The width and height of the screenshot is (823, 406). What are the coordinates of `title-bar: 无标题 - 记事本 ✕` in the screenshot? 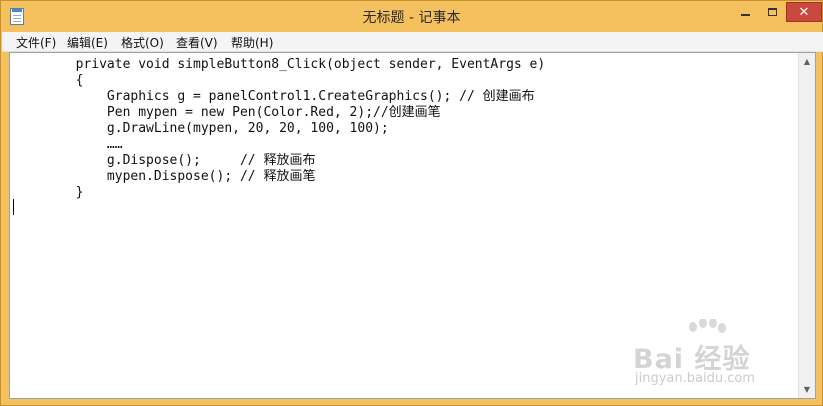 It's located at (411, 16).